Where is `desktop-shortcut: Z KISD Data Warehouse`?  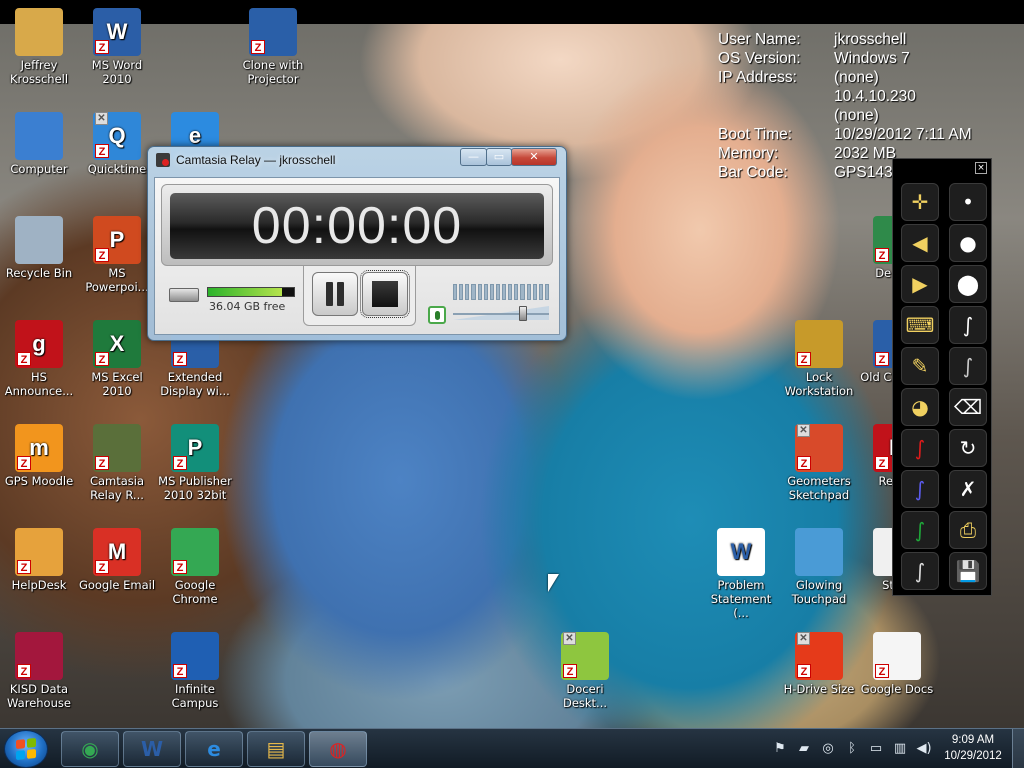
desktop-shortcut: Z KISD Data Warehouse is located at coordinates (39, 671).